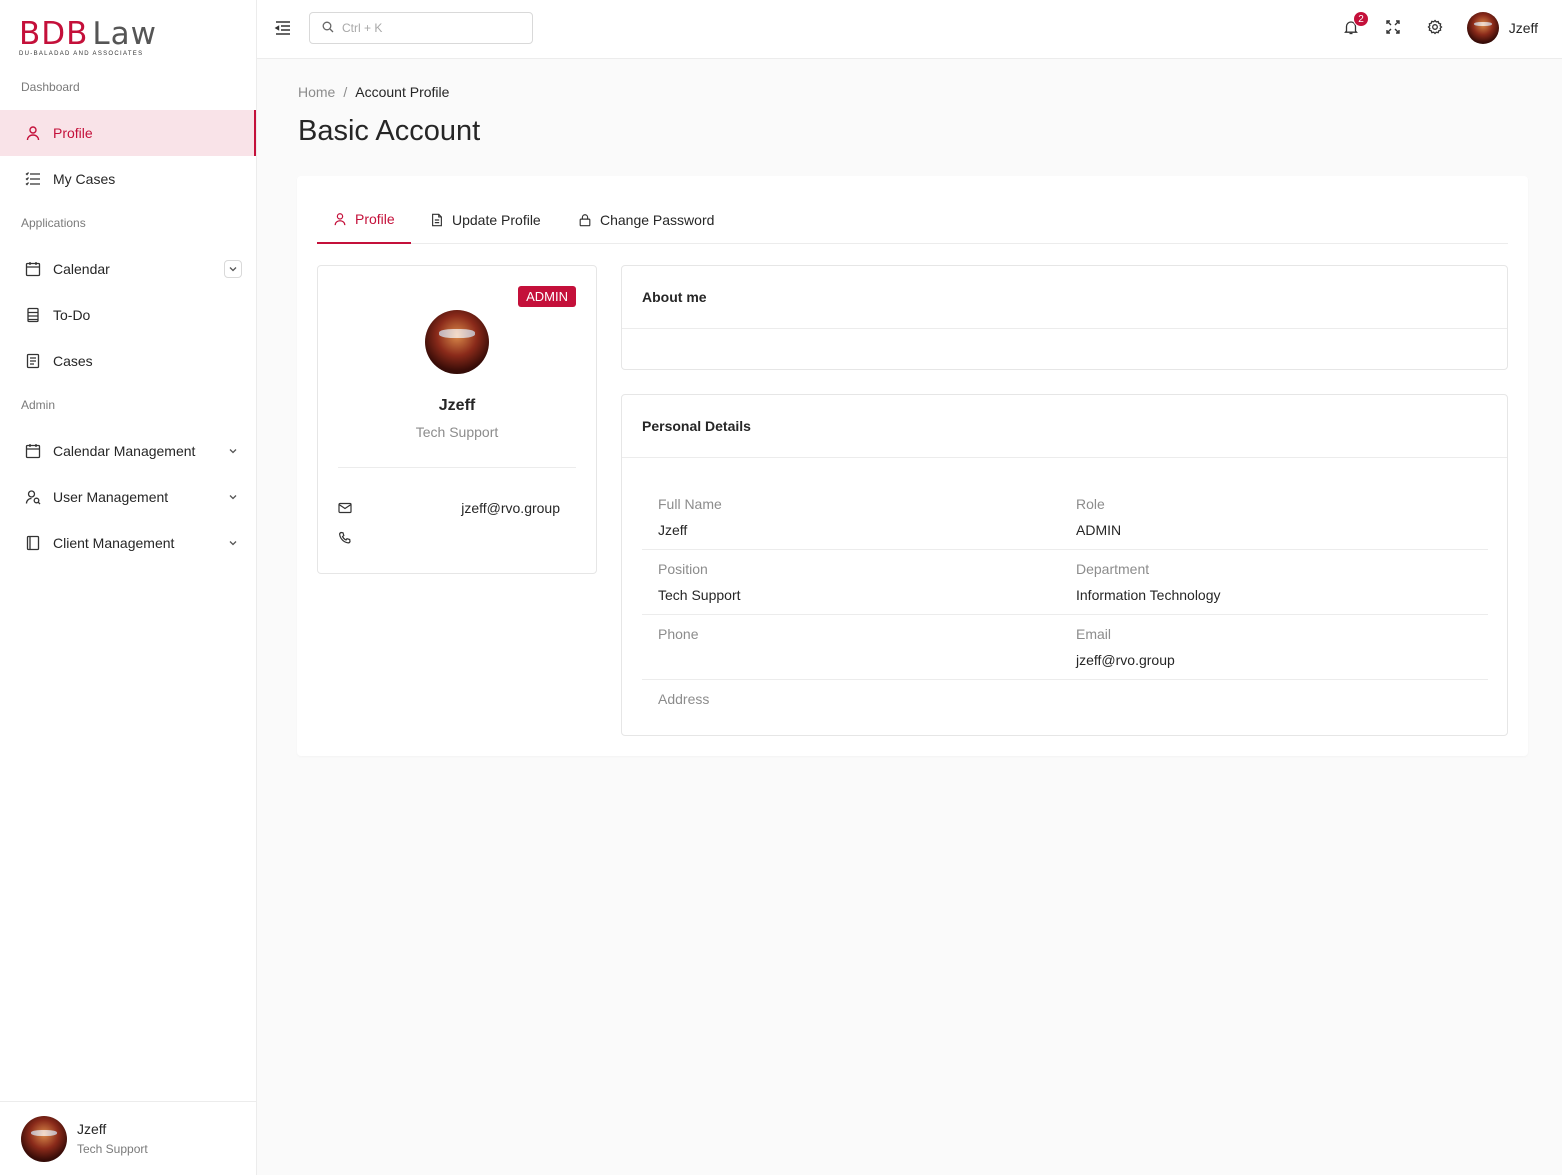 The height and width of the screenshot is (1175, 1562). Describe the element at coordinates (124, 451) in the screenshot. I see `sidebar-item-label: Calendar Management` at that location.